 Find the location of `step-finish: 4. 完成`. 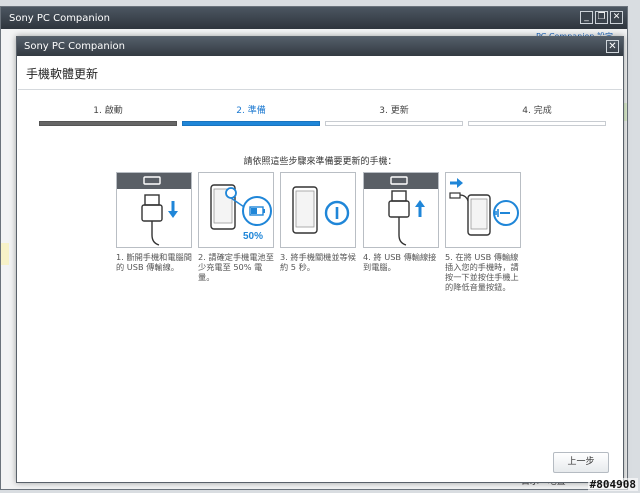

step-finish: 4. 完成 is located at coordinates (537, 114).